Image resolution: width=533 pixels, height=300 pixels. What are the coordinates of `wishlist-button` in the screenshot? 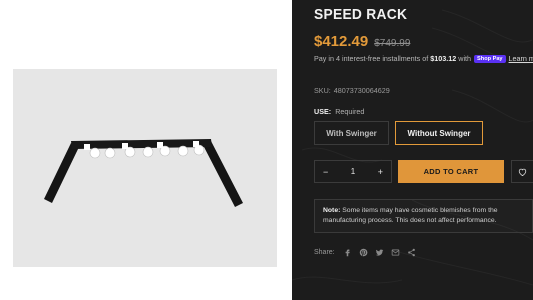 It's located at (522, 171).